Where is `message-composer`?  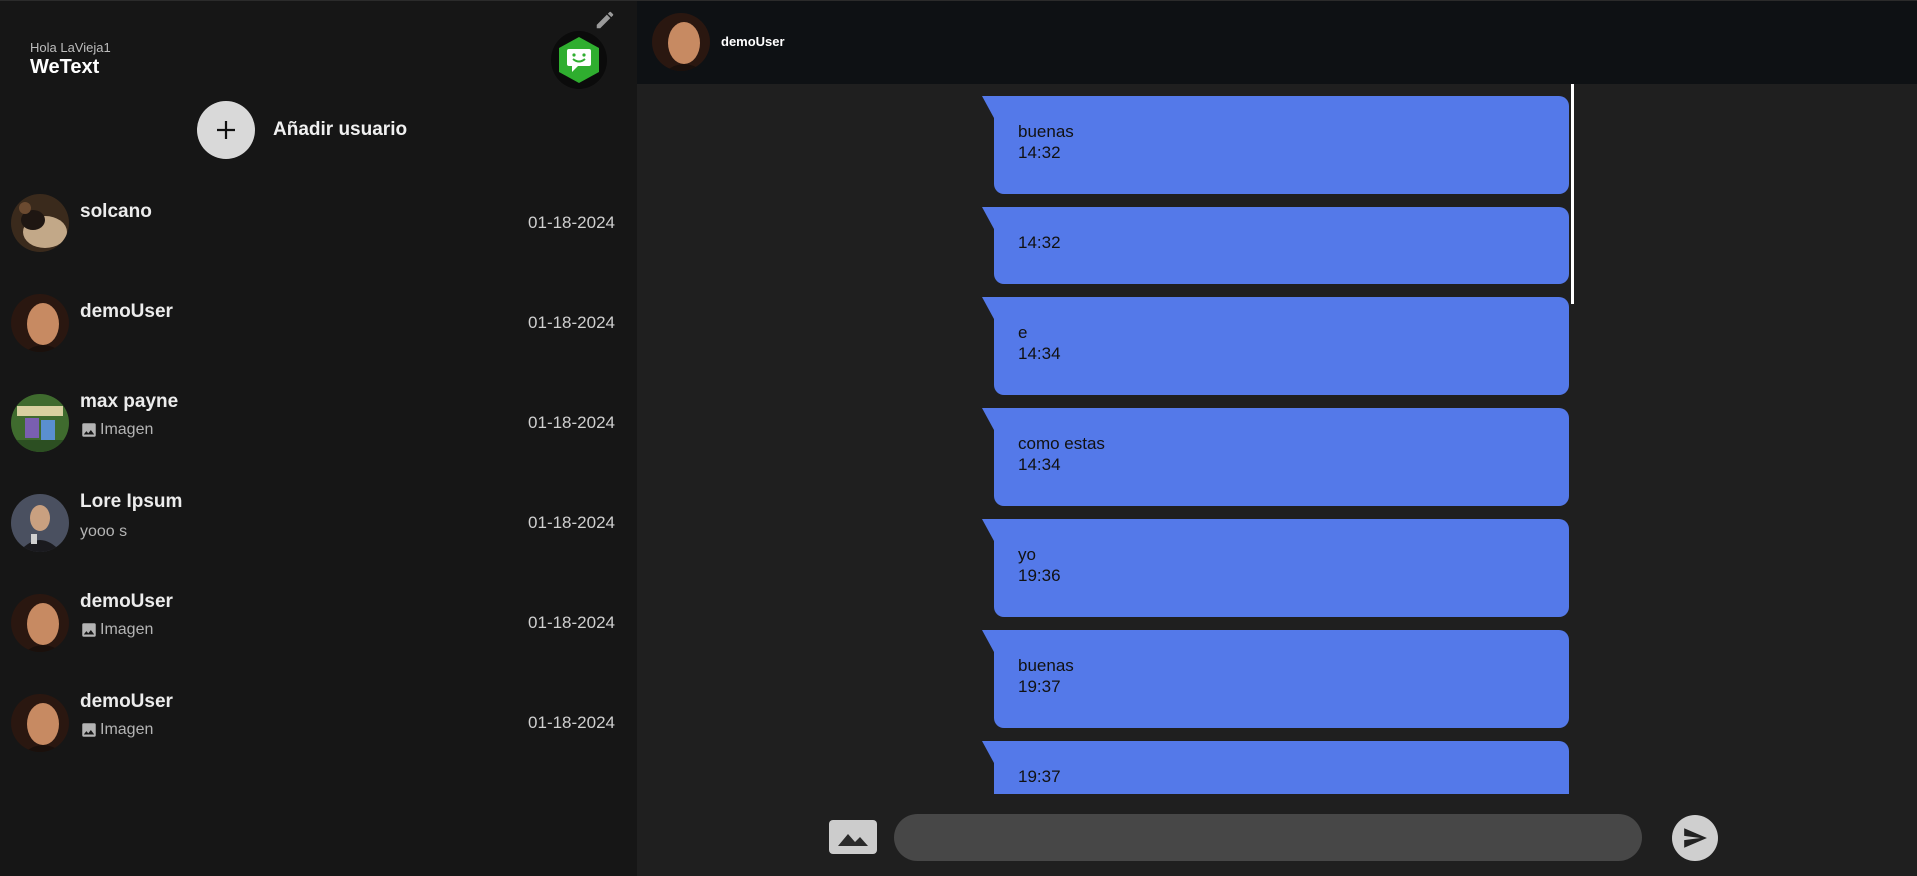
message-composer is located at coordinates (1277, 835).